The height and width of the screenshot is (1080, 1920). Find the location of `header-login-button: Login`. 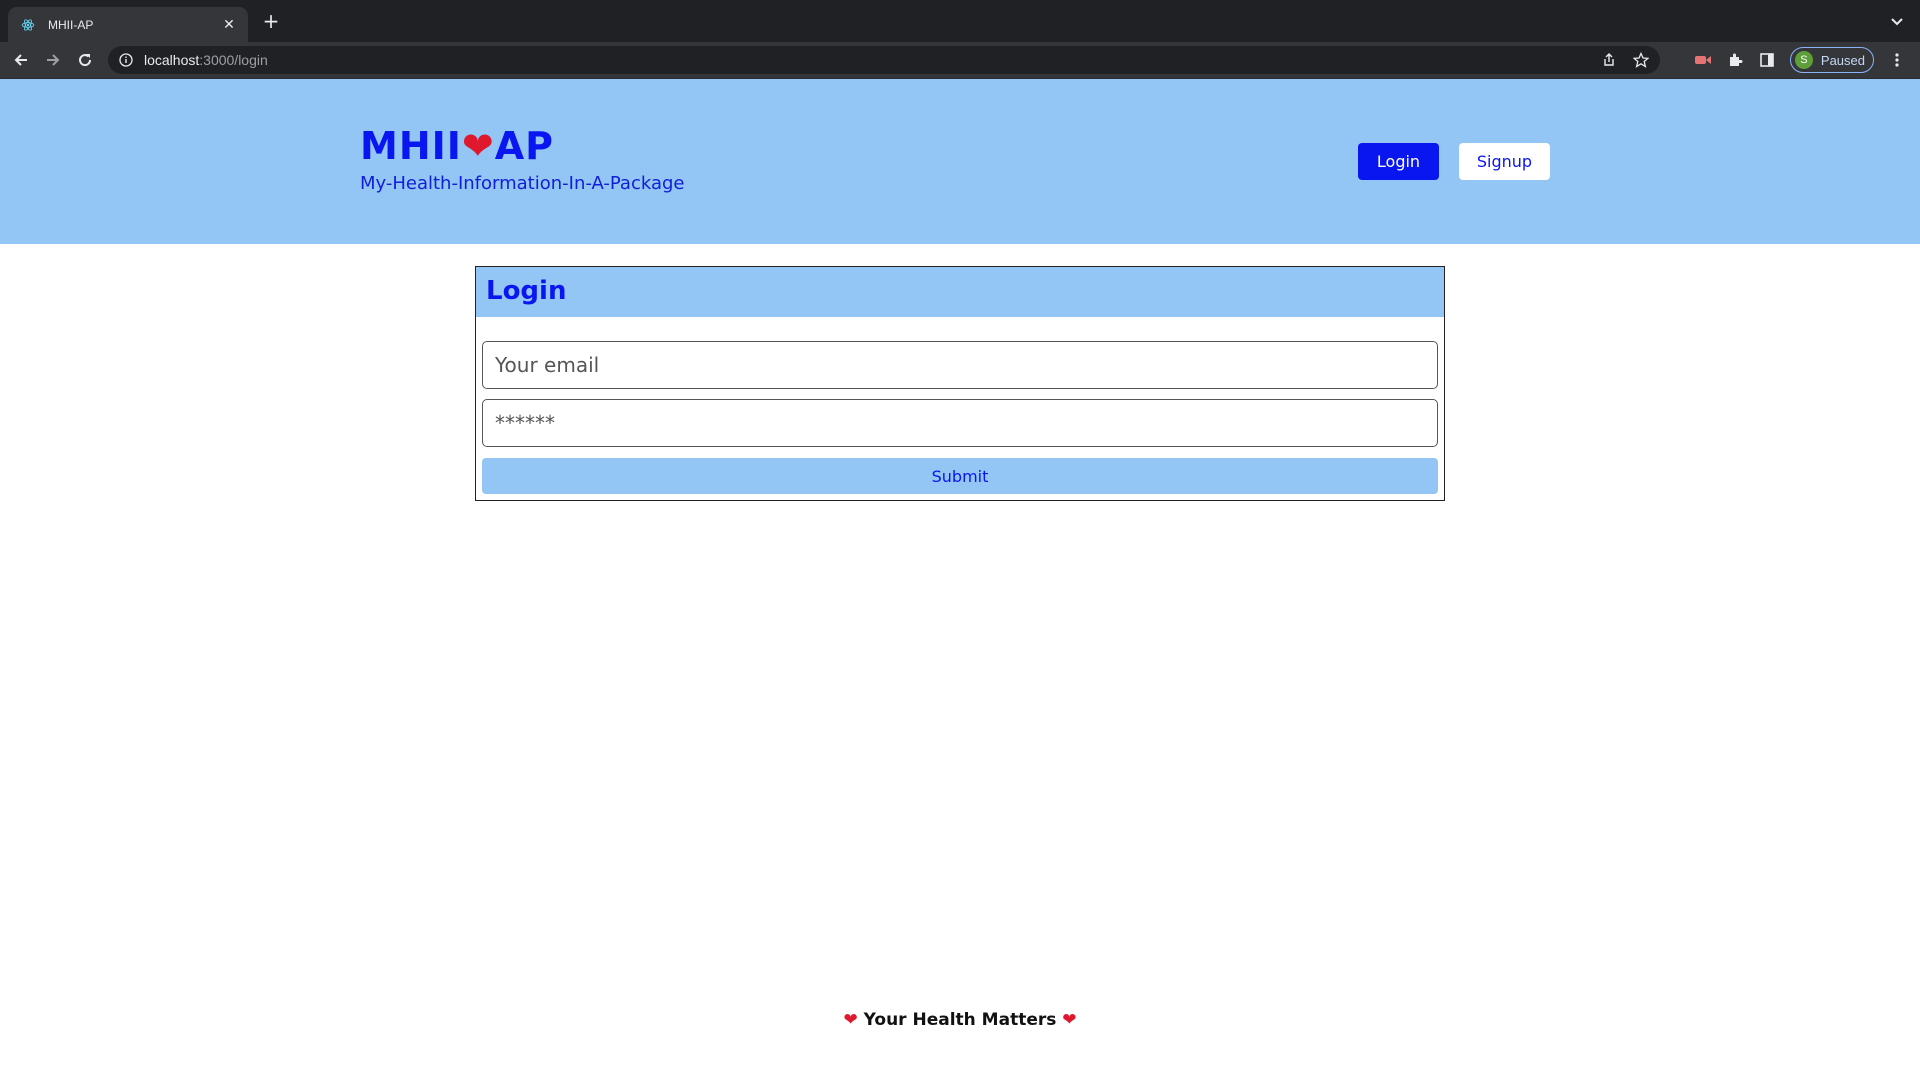

header-login-button: Login is located at coordinates (1398, 161).